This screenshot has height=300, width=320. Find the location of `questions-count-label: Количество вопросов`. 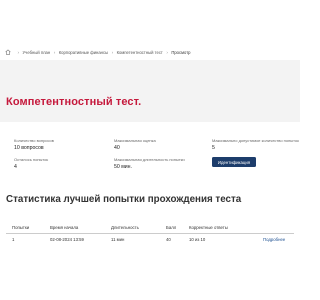

questions-count-label: Количество вопросов is located at coordinates (34, 140).